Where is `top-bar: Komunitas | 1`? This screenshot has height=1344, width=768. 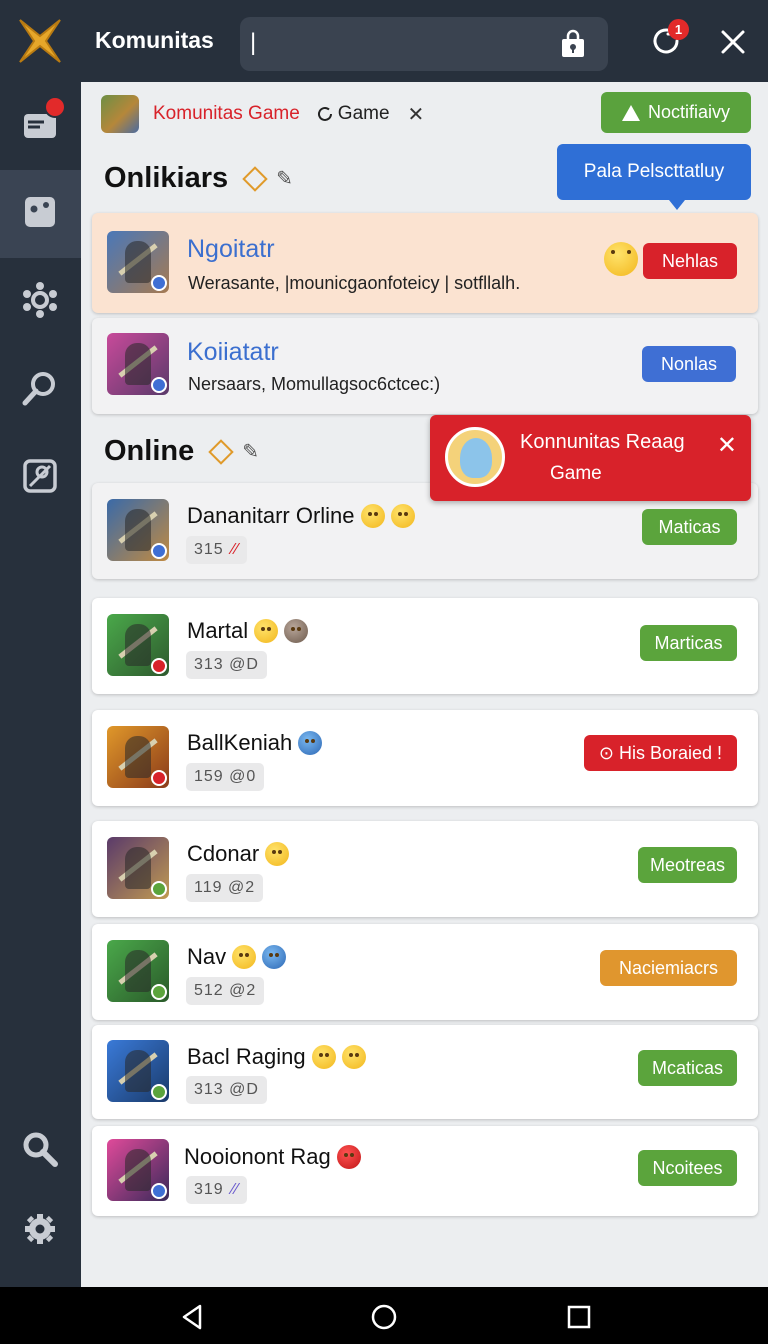
top-bar: Komunitas | 1 is located at coordinates (384, 41).